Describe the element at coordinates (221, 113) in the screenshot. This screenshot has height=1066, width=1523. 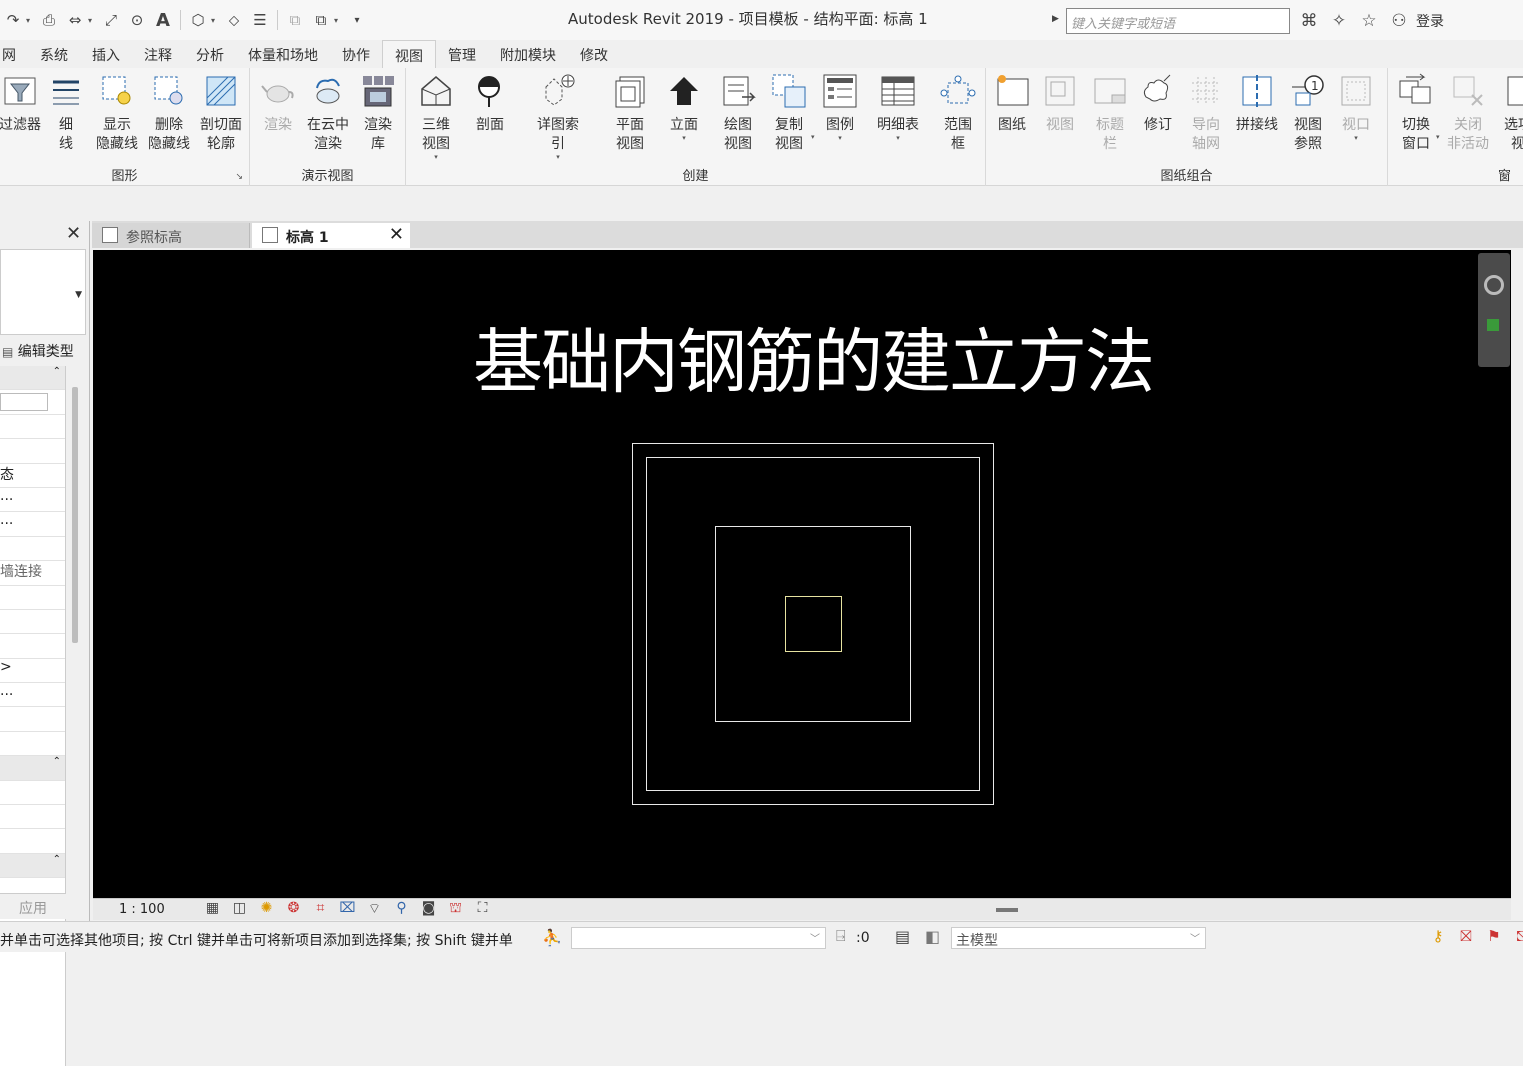
I see `cut-profile-button: 剖切面 轮廓` at that location.